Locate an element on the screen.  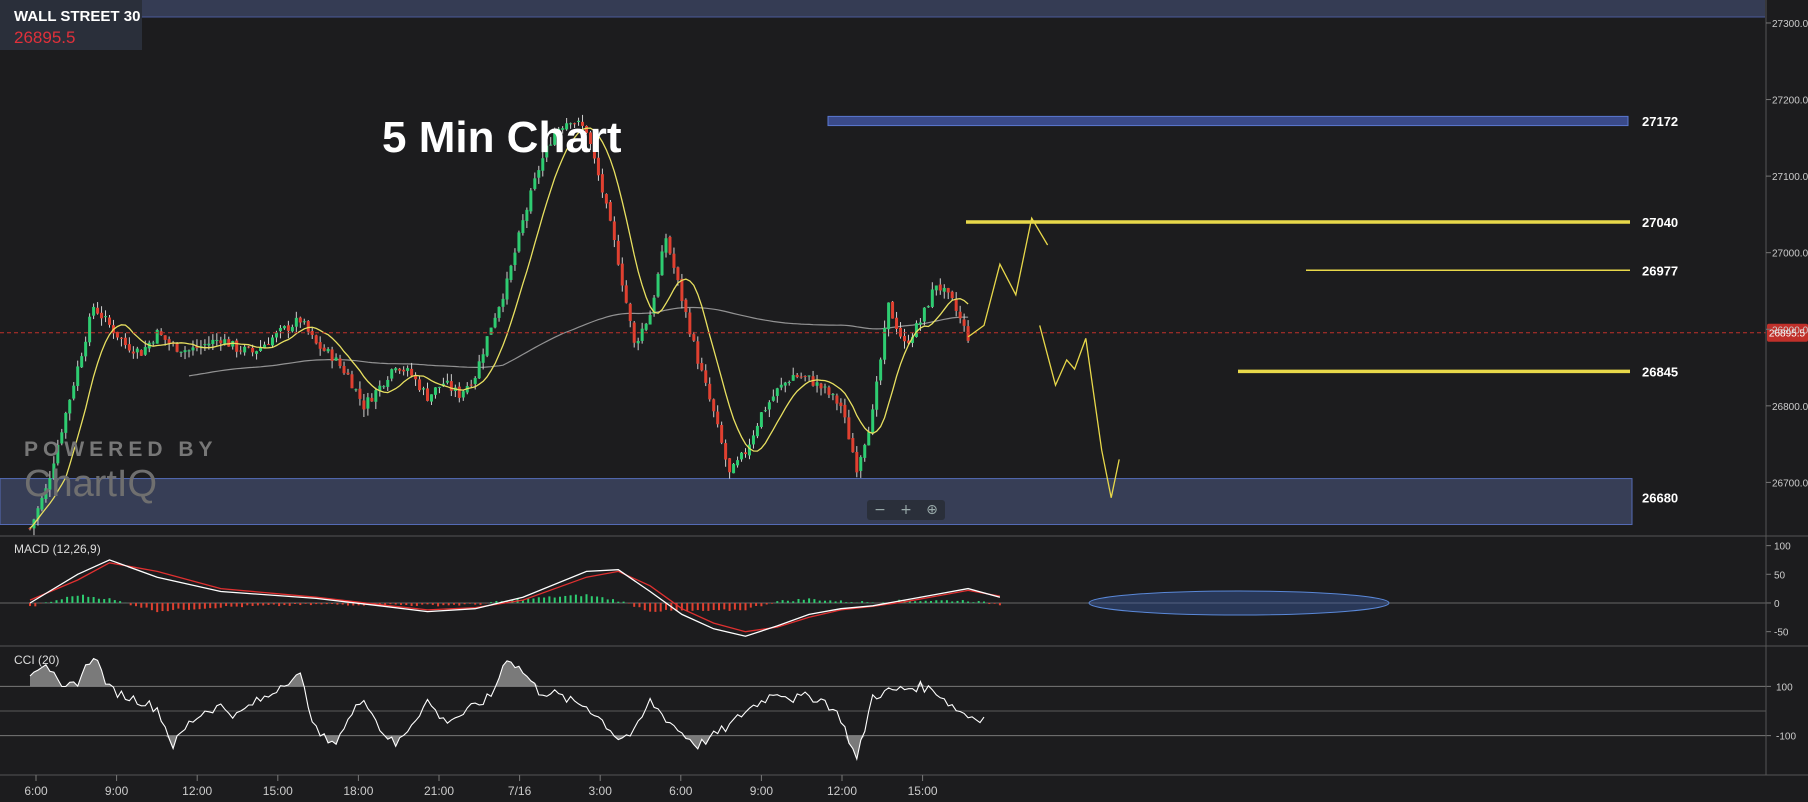
zoom-in-button: + is located at coordinates (906, 510).